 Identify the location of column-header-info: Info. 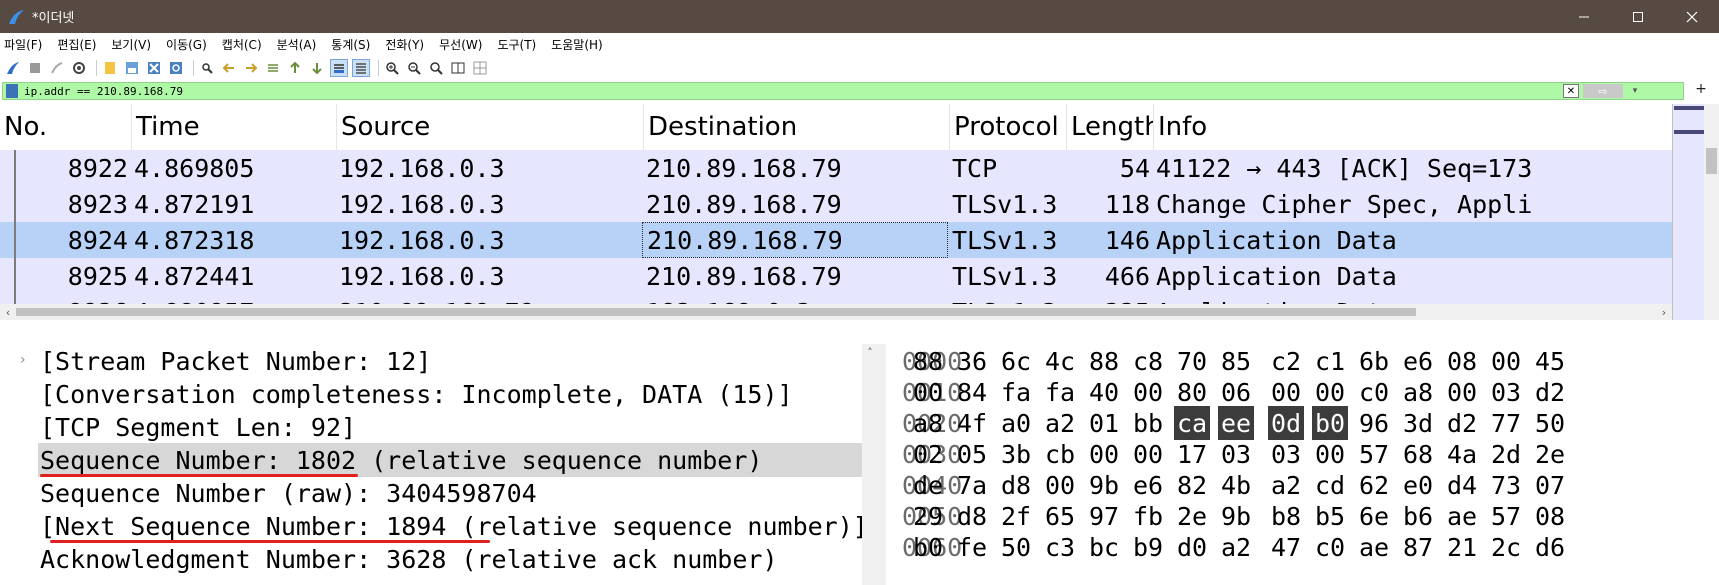
(1413, 127).